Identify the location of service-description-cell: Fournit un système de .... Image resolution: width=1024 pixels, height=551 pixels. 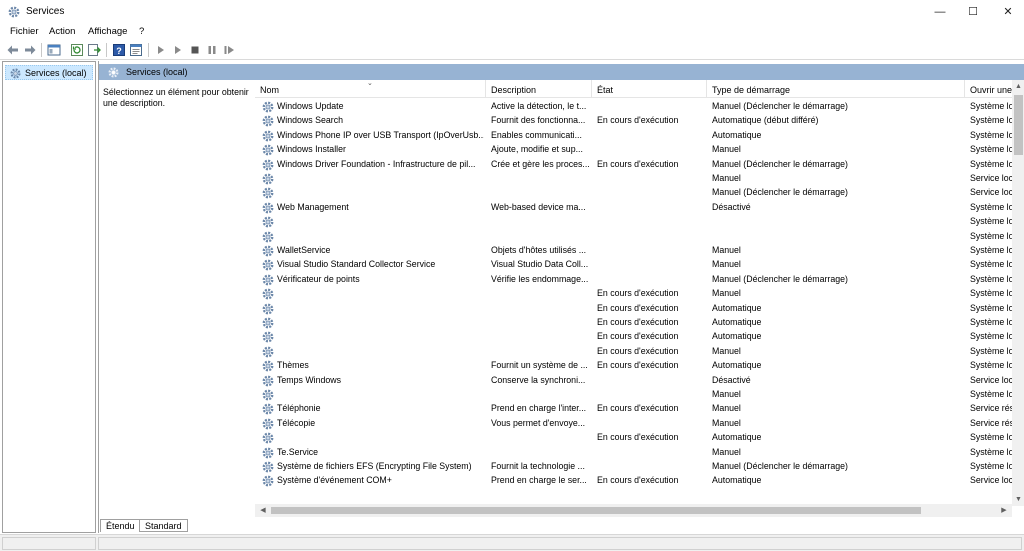
(539, 365).